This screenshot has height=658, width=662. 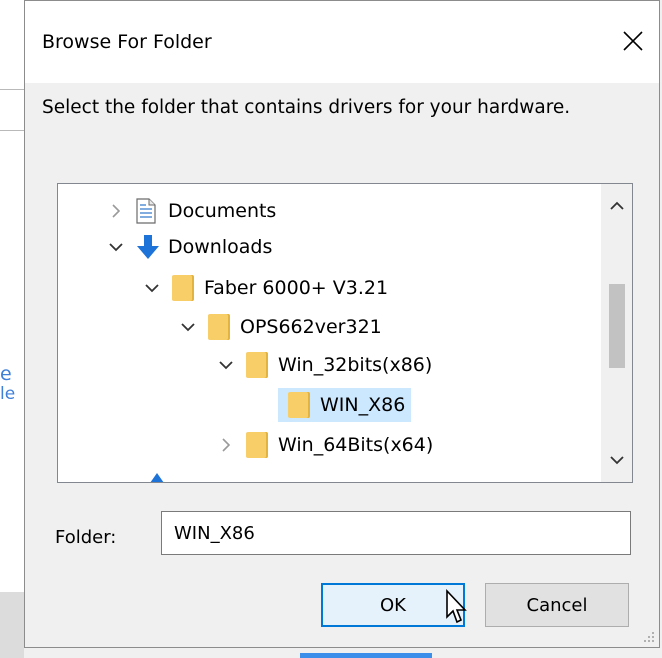 I want to click on close-button, so click(x=633, y=41).